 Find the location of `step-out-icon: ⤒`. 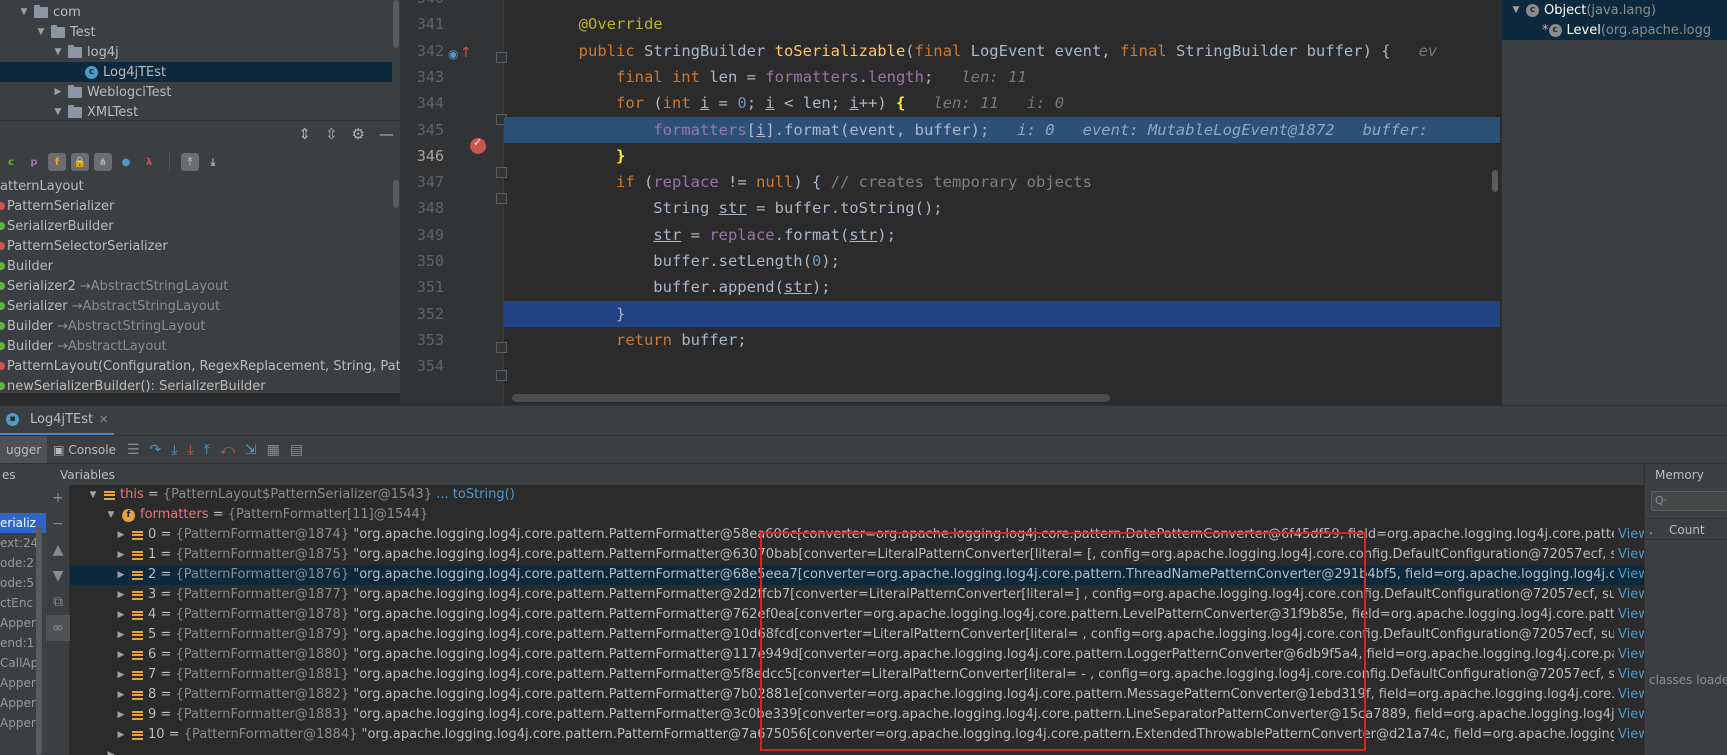

step-out-icon: ⤒ is located at coordinates (207, 450).